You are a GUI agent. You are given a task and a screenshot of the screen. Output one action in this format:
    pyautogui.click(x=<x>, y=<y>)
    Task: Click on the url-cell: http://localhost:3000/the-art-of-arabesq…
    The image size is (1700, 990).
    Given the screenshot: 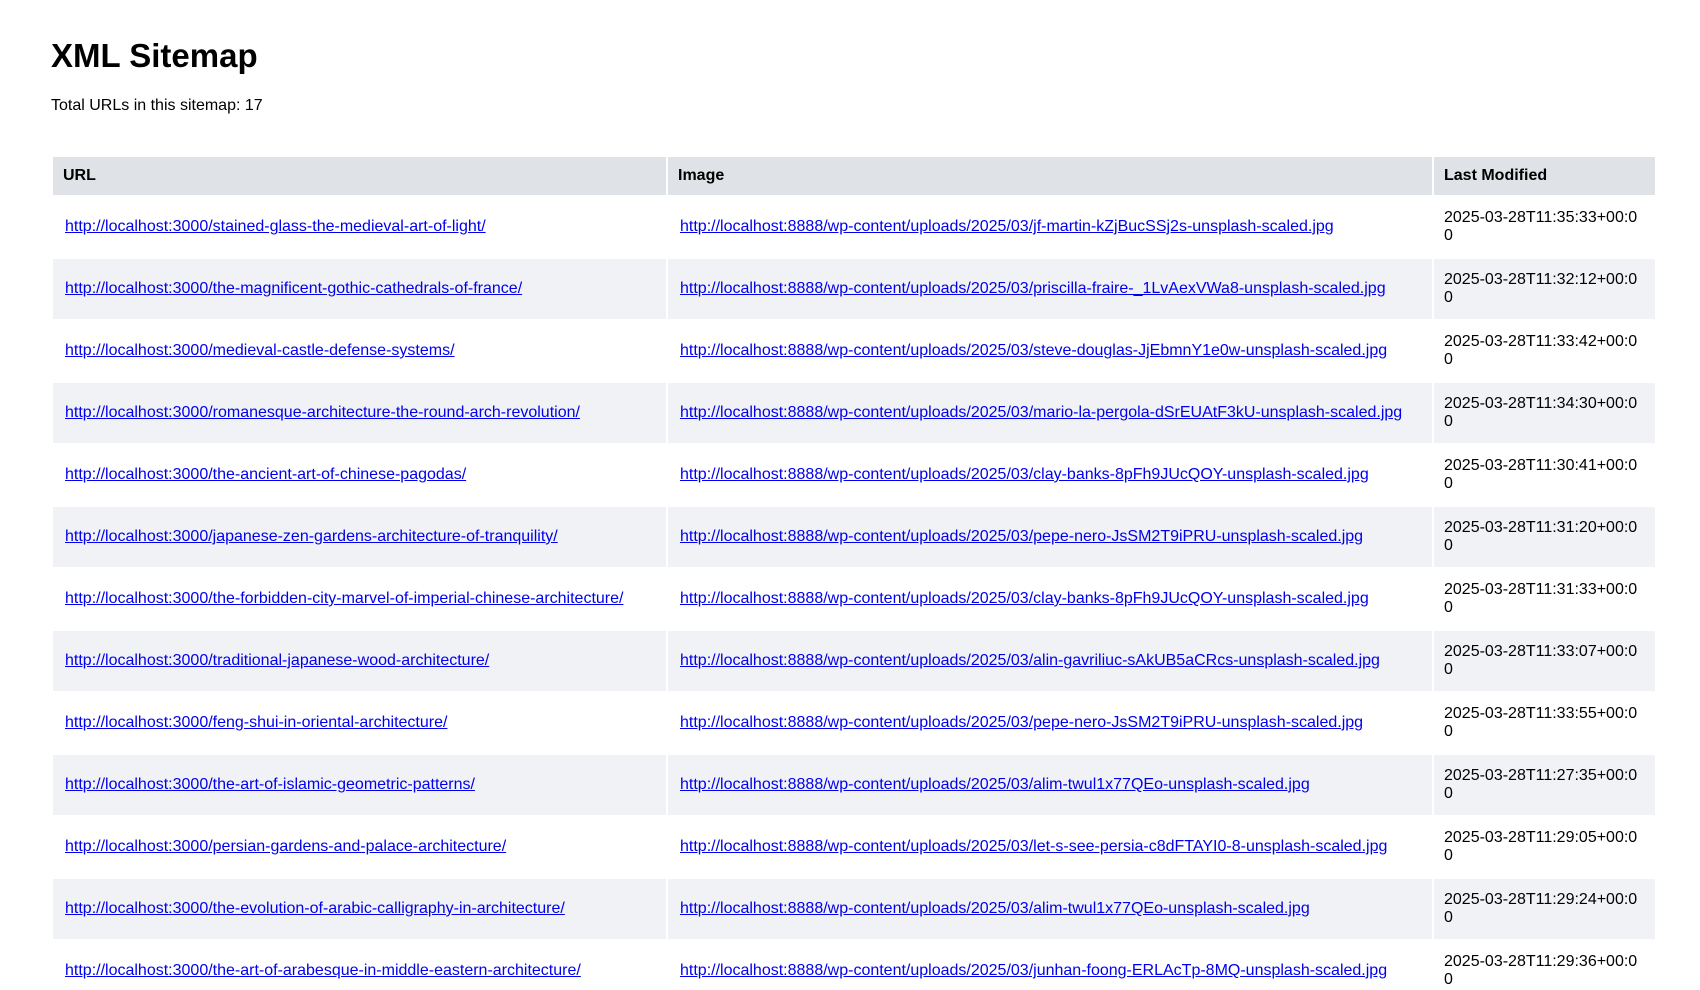 What is the action you would take?
    pyautogui.click(x=359, y=965)
    